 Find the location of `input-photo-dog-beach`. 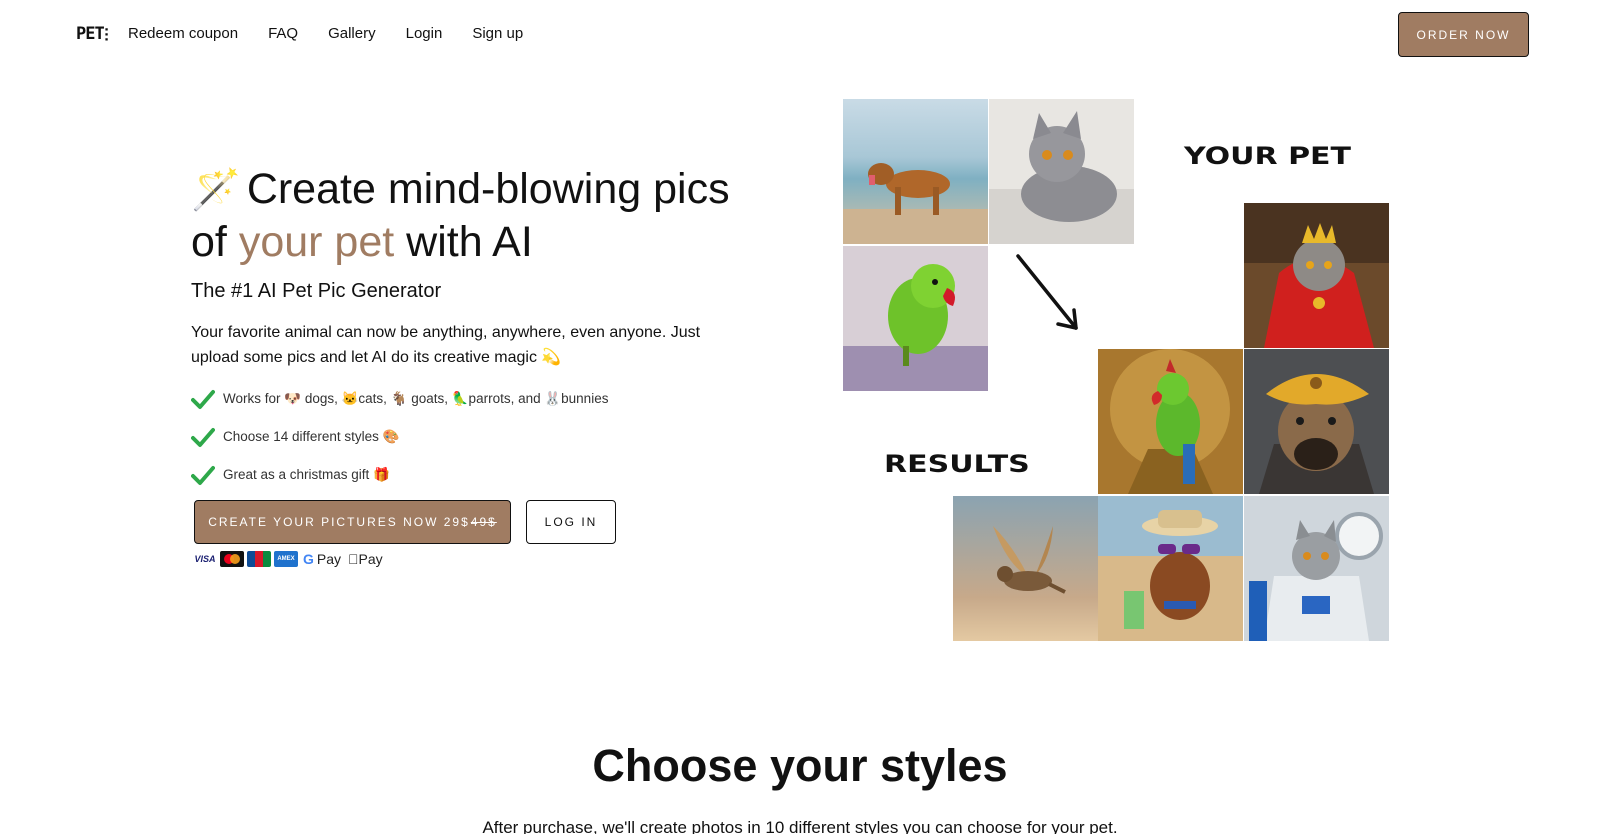

input-photo-dog-beach is located at coordinates (915, 171).